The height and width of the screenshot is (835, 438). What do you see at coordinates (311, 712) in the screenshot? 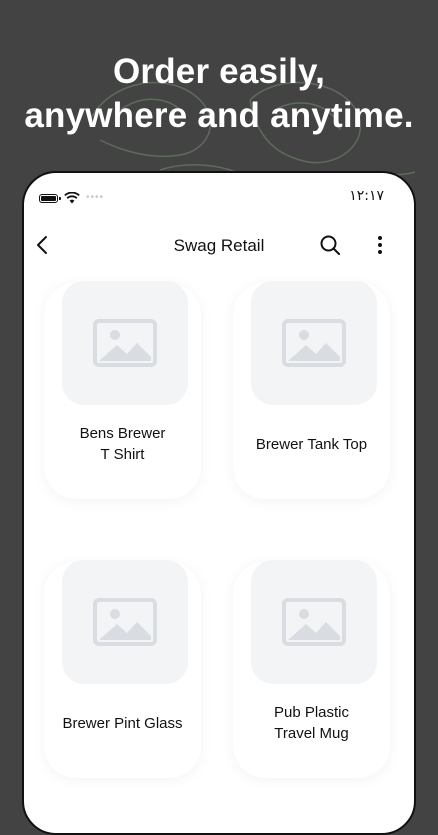
I see `product-name-line: Pub Plastic` at bounding box center [311, 712].